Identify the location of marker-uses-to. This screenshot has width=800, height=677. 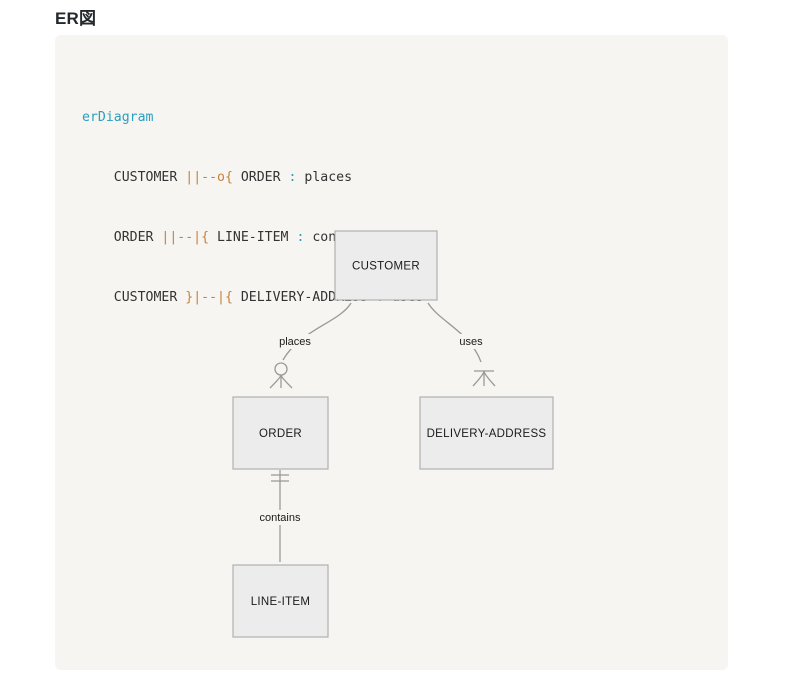
(484, 378).